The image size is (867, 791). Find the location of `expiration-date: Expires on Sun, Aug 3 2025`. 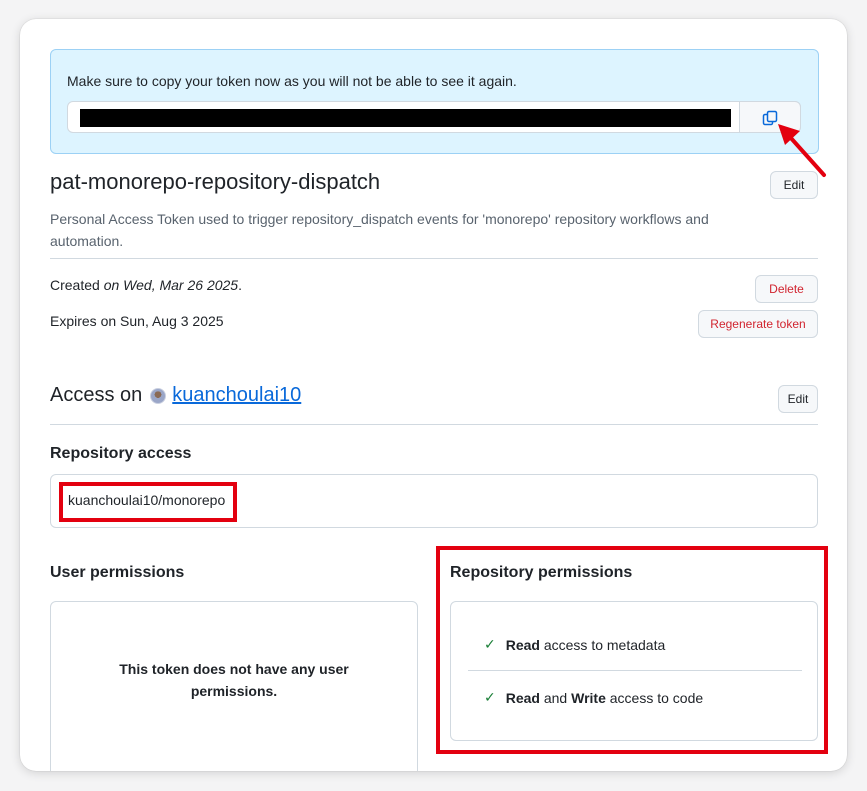

expiration-date: Expires on Sun, Aug 3 2025 is located at coordinates (137, 321).